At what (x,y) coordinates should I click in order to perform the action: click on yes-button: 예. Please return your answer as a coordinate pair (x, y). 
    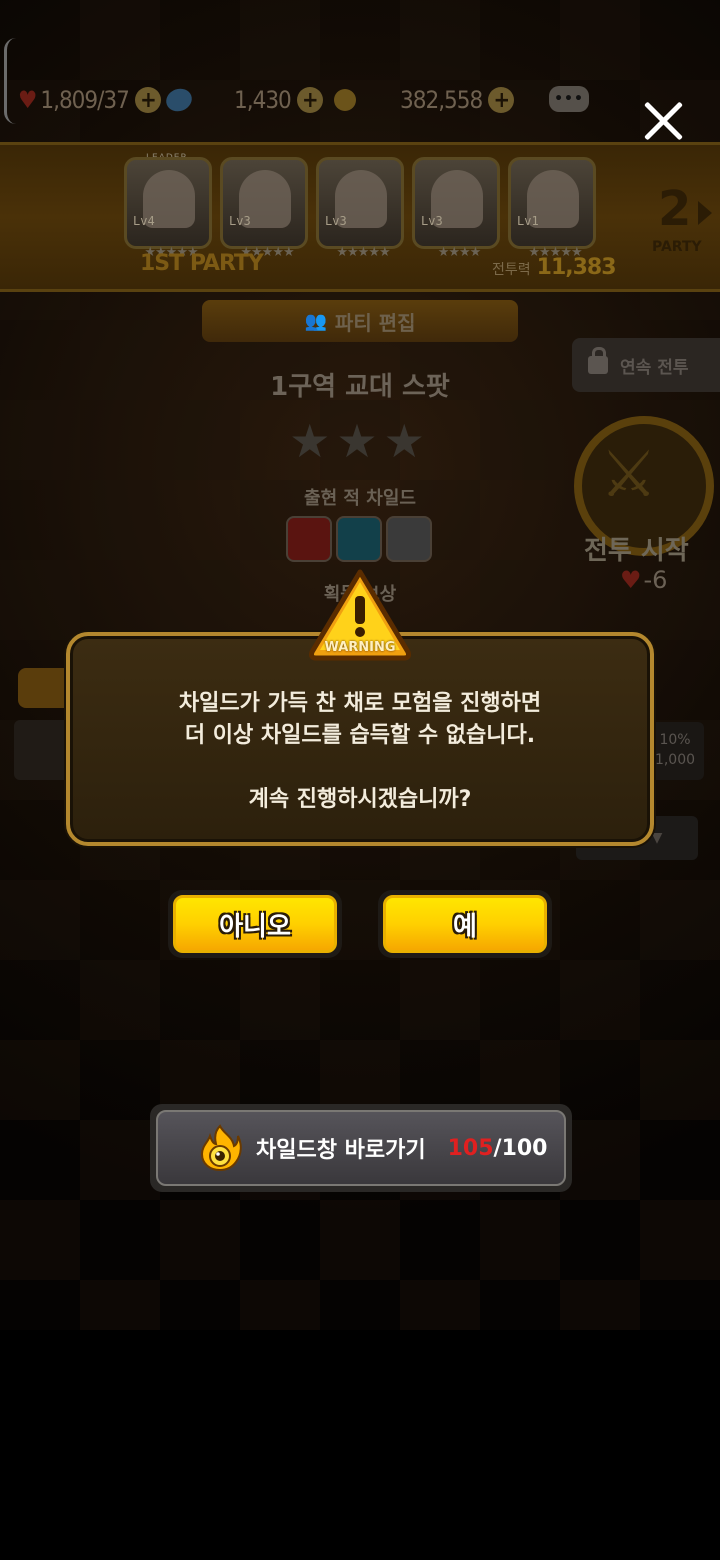
    Looking at the image, I should click on (465, 924).